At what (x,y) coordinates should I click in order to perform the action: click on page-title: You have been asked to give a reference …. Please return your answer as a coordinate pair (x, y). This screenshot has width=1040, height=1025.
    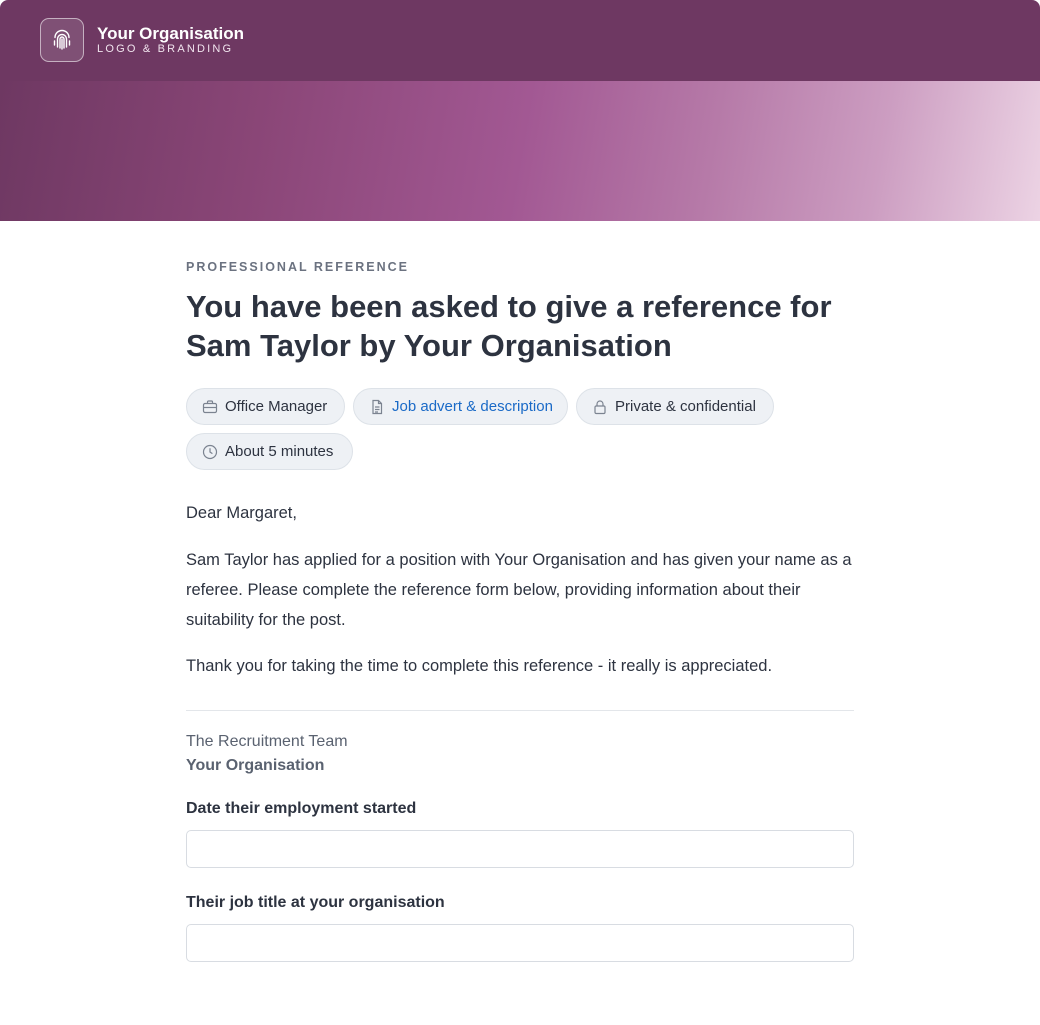
    Looking at the image, I should click on (509, 326).